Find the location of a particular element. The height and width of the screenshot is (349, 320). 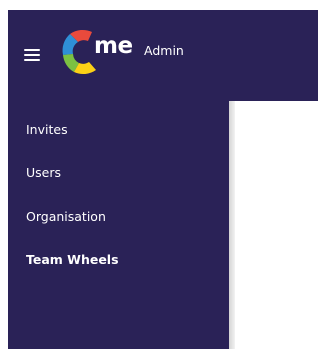

brand-name: me is located at coordinates (113, 46).